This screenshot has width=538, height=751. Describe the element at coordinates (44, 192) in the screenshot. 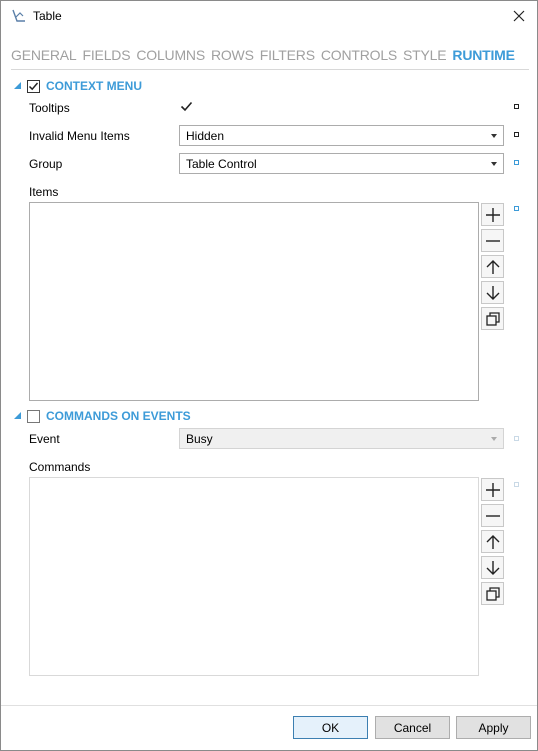

I see `items-label: Items` at that location.